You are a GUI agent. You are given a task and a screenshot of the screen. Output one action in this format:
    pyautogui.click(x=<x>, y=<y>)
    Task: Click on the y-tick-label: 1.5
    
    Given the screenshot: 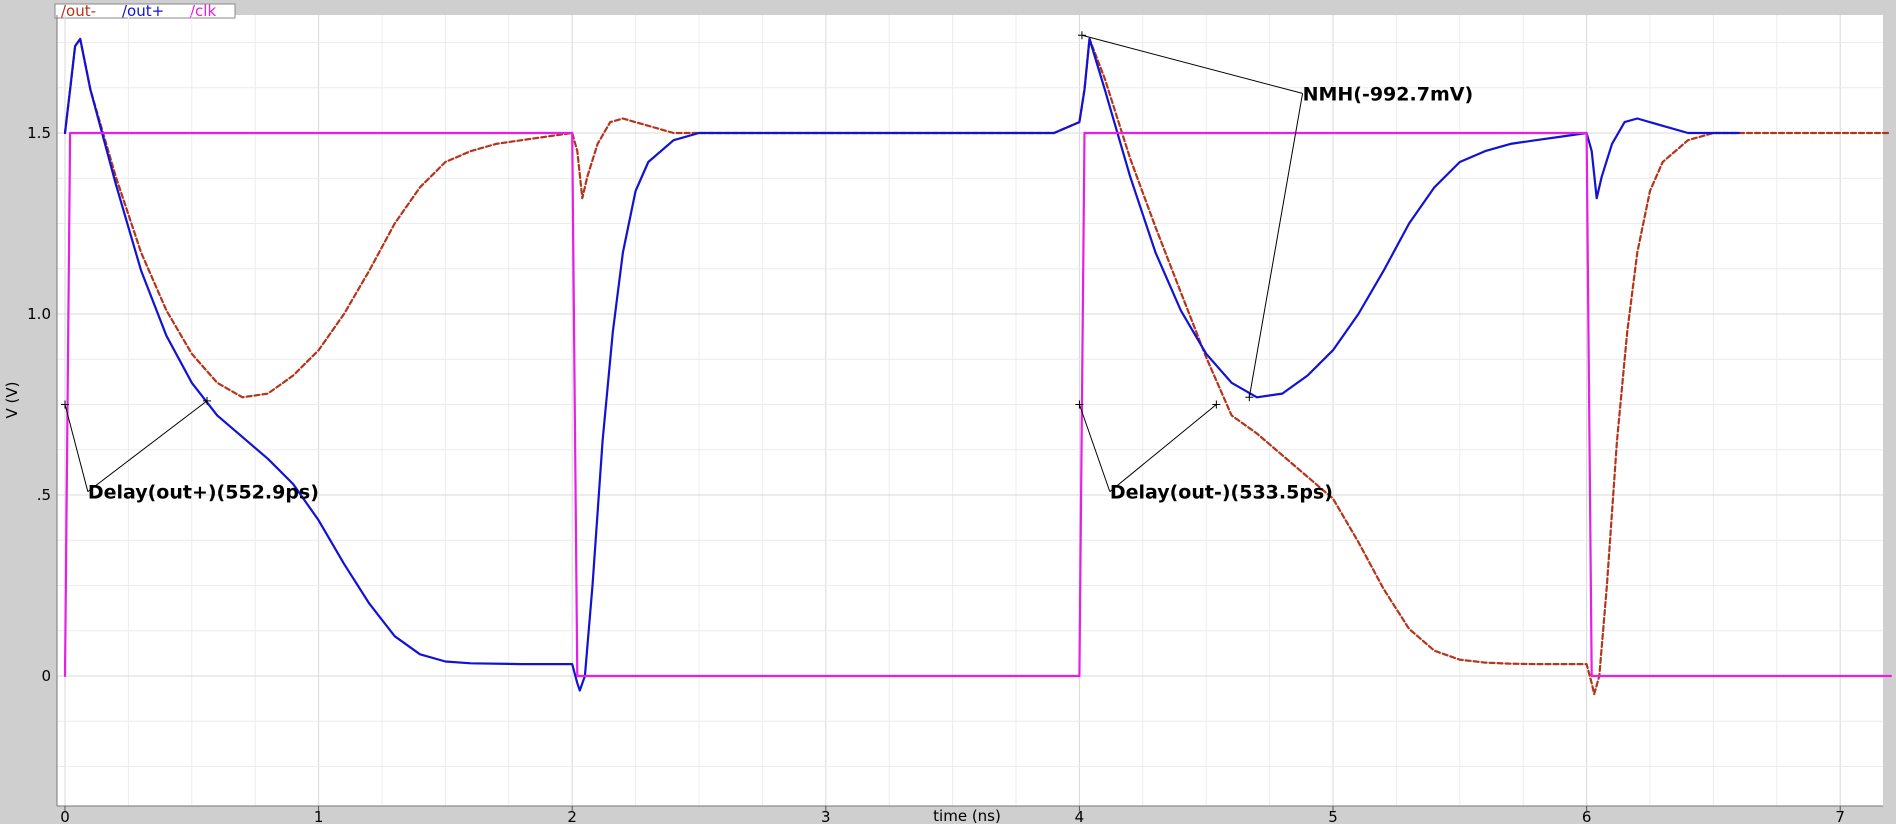 What is the action you would take?
    pyautogui.click(x=39, y=133)
    